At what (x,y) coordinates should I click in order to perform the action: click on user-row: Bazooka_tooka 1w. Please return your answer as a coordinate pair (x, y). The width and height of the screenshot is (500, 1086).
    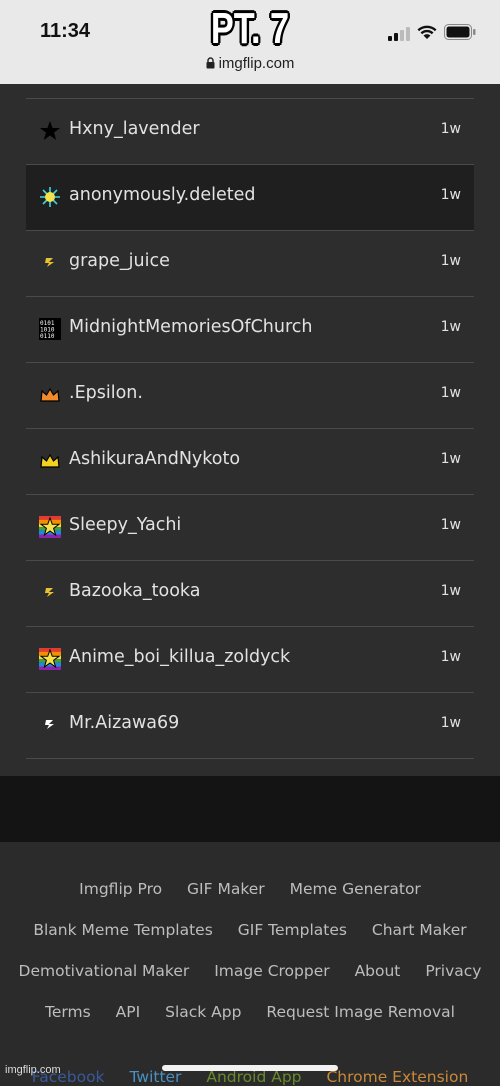
    Looking at the image, I should click on (250, 594).